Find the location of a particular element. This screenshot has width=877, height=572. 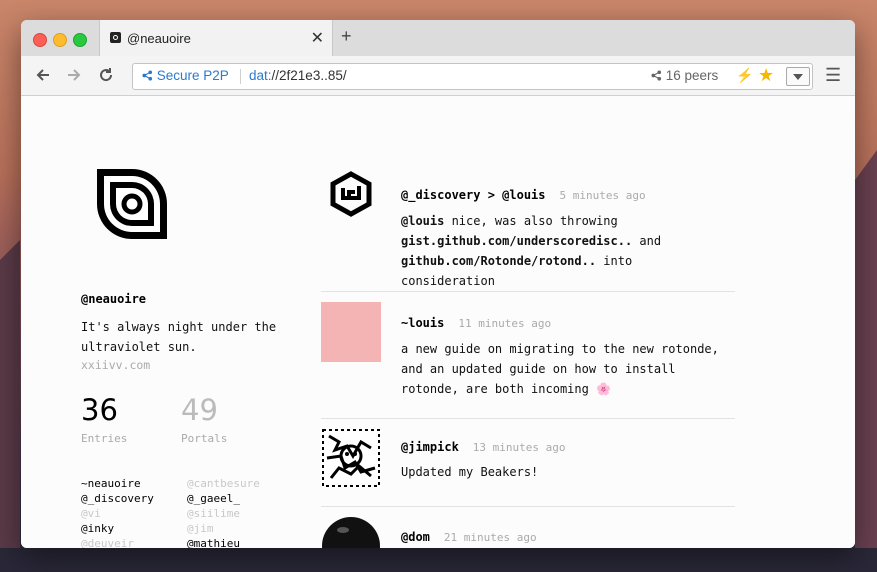

profile-logo is located at coordinates (132, 204).